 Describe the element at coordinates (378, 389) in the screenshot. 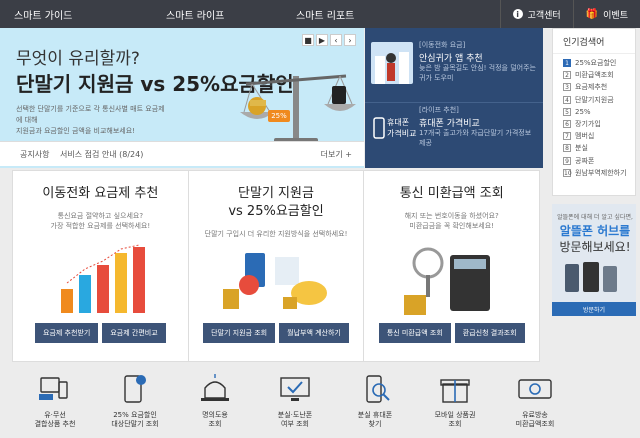

I see `phone-search-icon` at that location.